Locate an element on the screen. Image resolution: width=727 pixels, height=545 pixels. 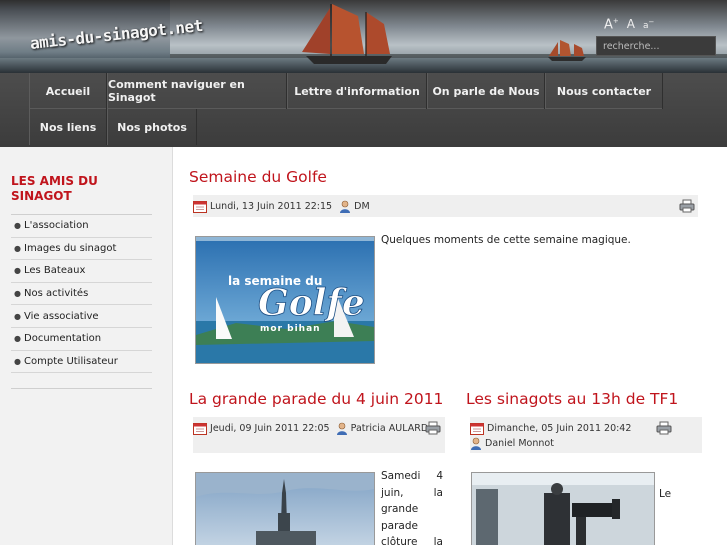
nav-item-nos-photos: Nos photos is located at coordinates (152, 127).